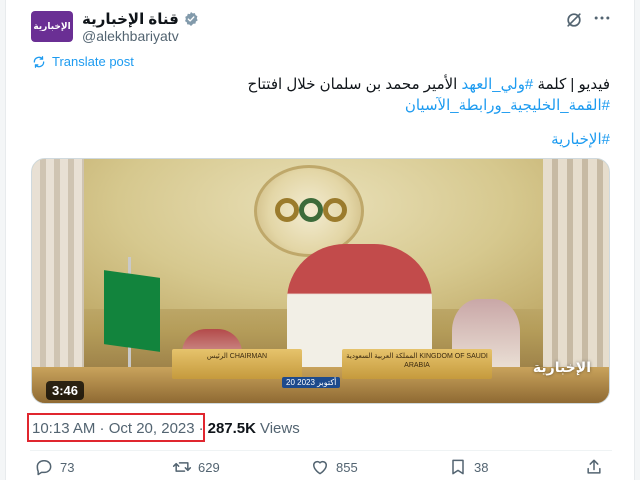 This screenshot has width=640, height=480. I want to click on author-name-row: قناة الإخبارية, so click(140, 19).